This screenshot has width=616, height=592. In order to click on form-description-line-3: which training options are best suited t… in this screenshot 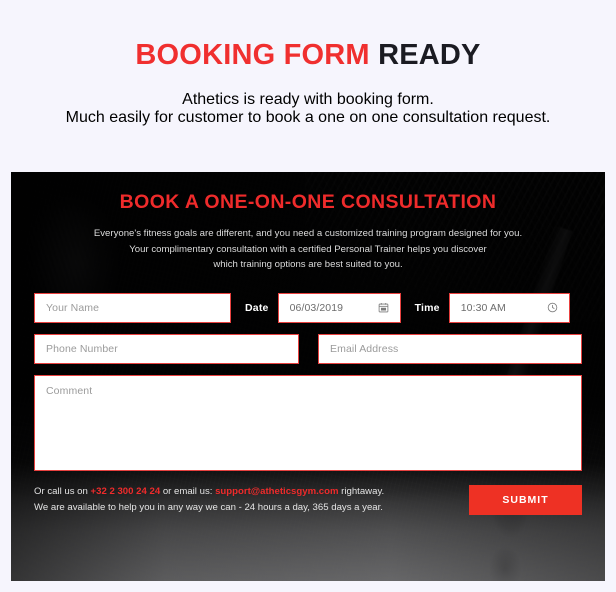, I will do `click(308, 265)`.